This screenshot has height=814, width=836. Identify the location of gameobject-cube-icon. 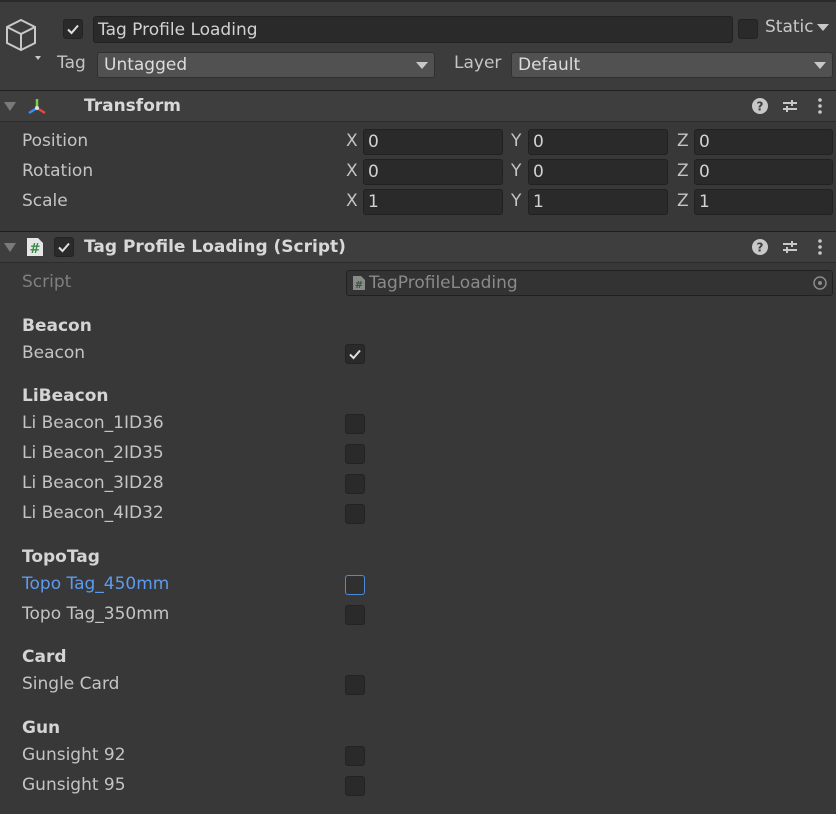
(24, 38).